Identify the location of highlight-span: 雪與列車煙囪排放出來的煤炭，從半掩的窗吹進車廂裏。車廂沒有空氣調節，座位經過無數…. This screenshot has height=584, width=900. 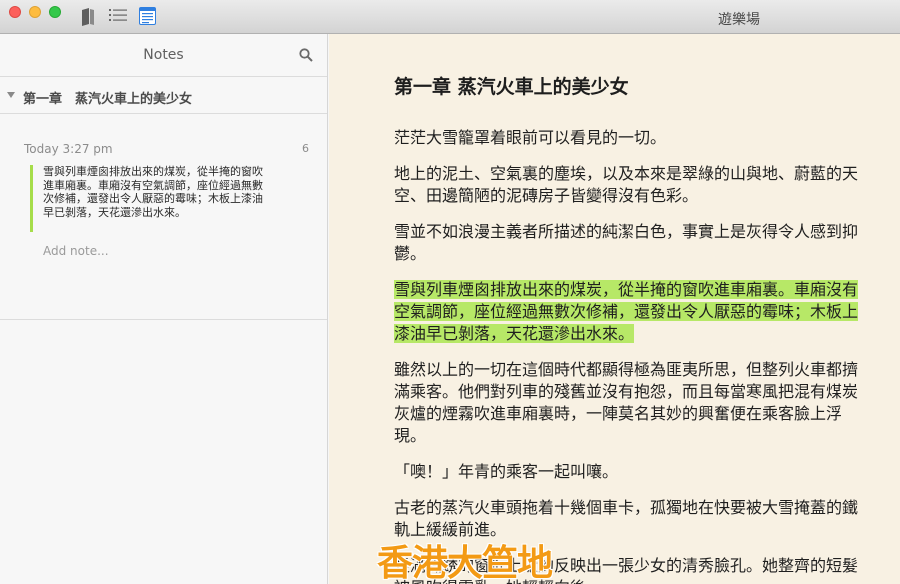
(626, 311).